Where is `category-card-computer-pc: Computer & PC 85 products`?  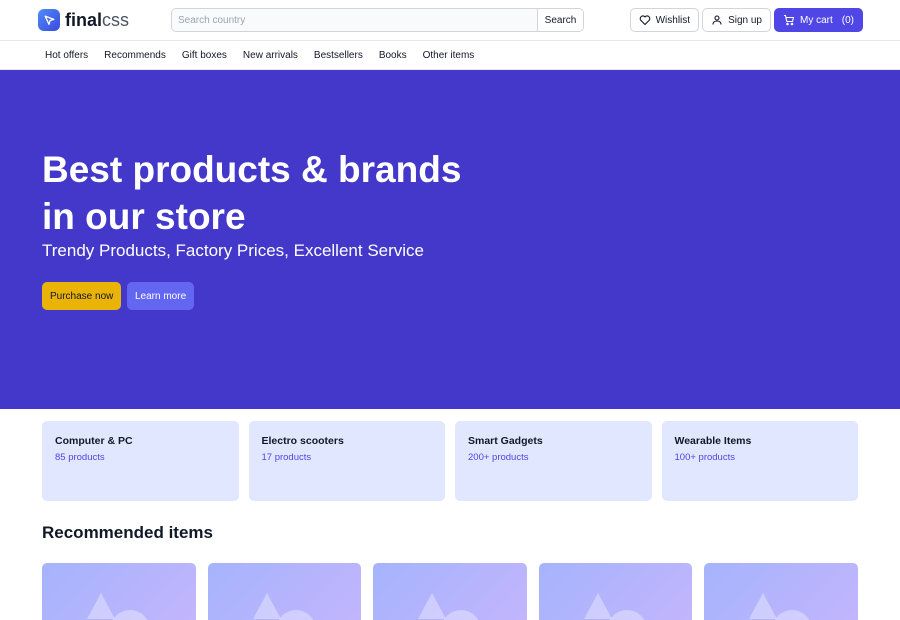
category-card-computer-pc: Computer & PC 85 products is located at coordinates (140, 461).